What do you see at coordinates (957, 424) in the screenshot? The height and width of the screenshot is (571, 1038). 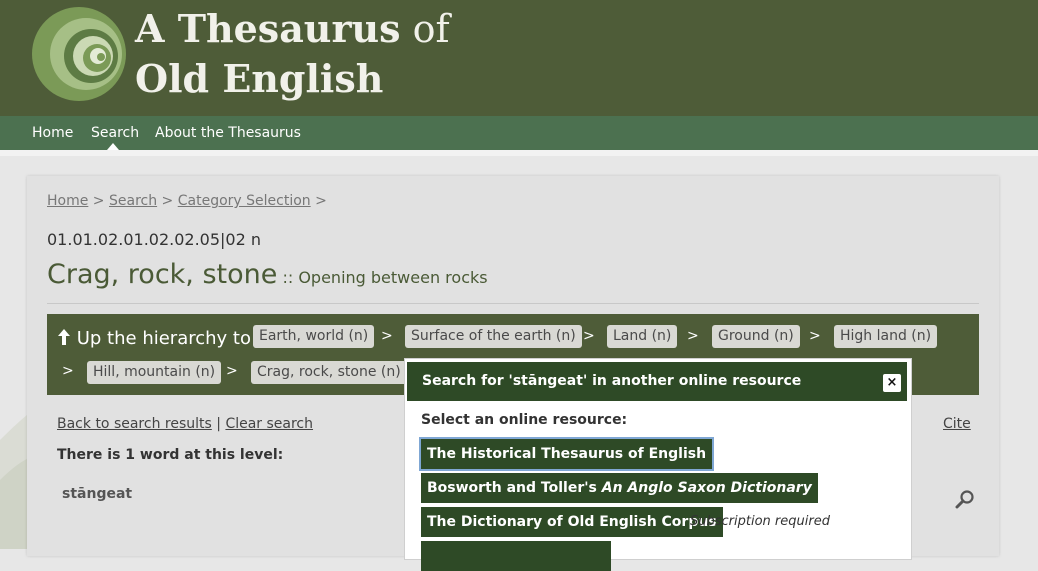 I see `cite-link: Cite` at bounding box center [957, 424].